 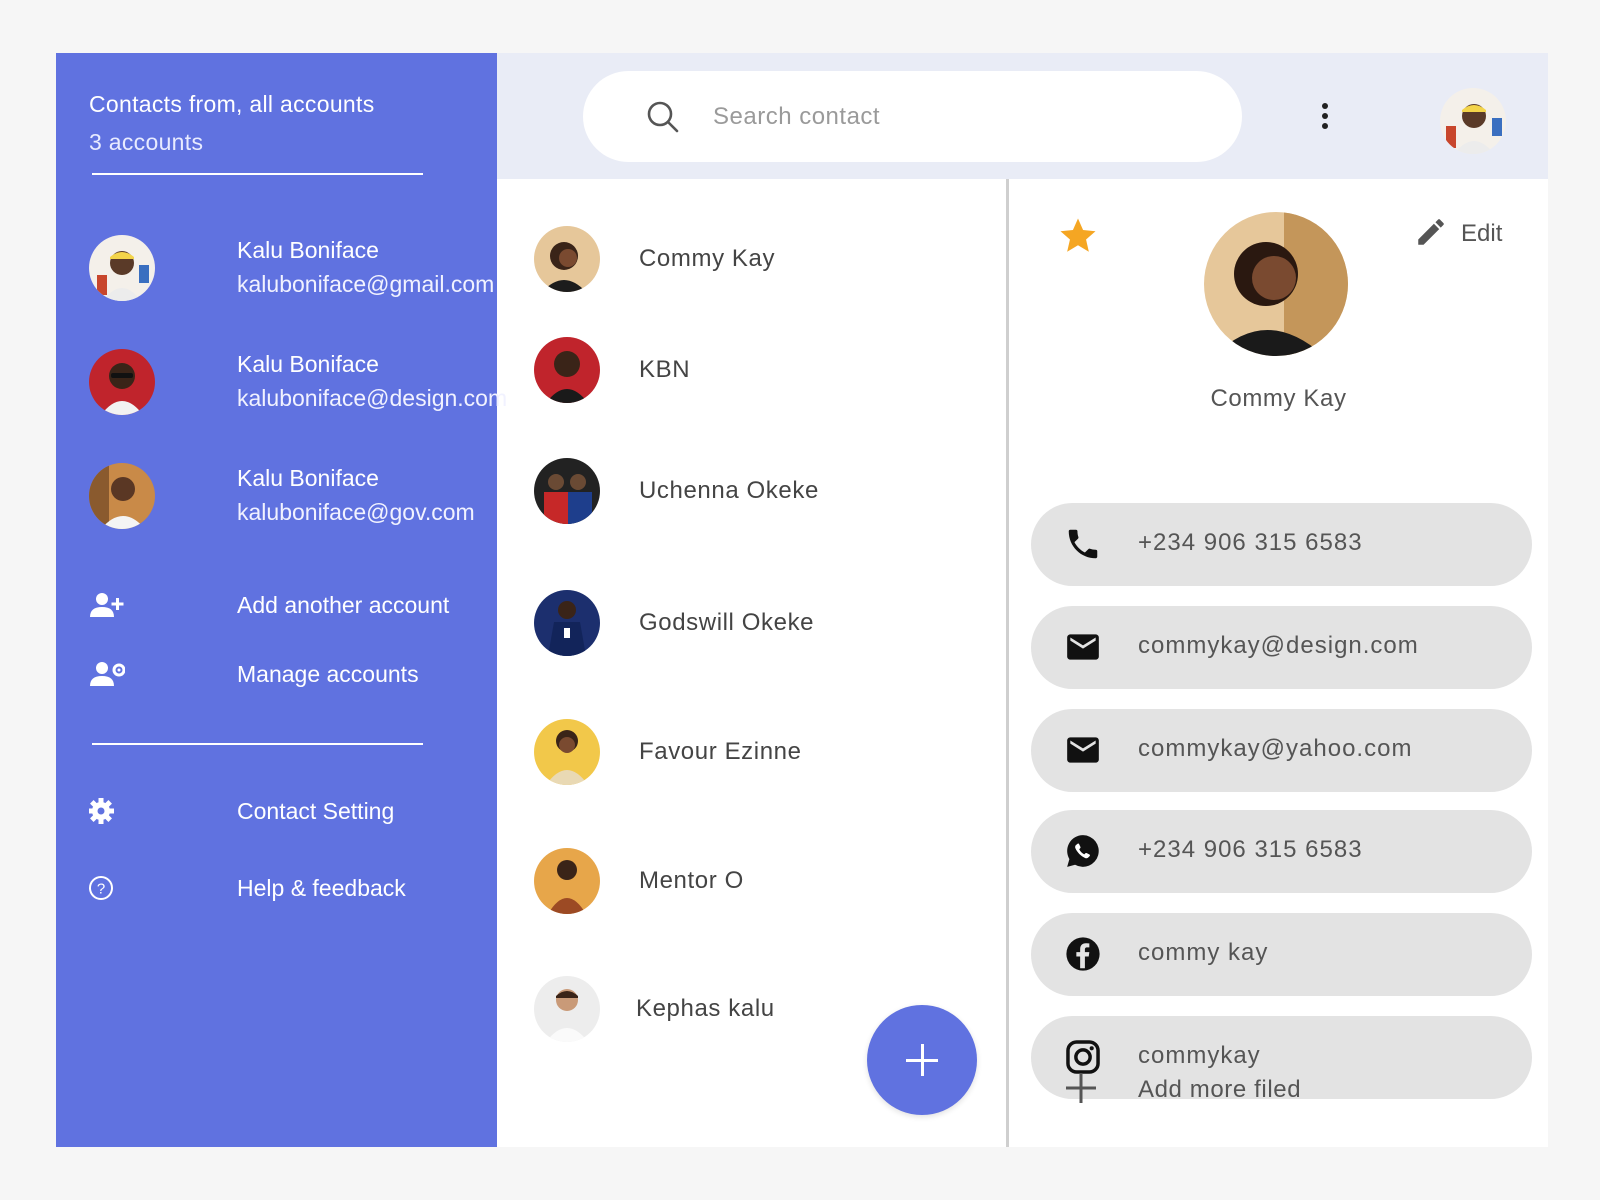 I want to click on whatsapp-icon, so click(x=1083, y=851).